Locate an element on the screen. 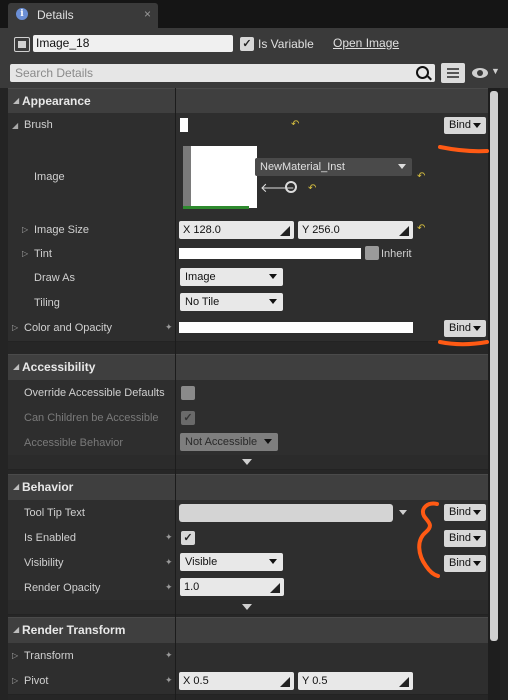  annotation-brace is located at coordinates (428, 539).